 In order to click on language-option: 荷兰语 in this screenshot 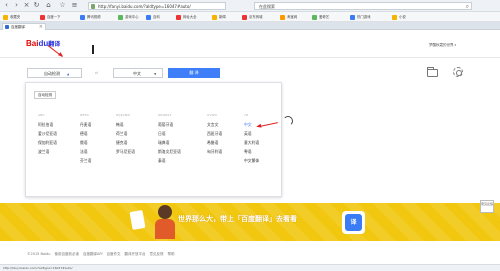, I will do `click(135, 135)`.